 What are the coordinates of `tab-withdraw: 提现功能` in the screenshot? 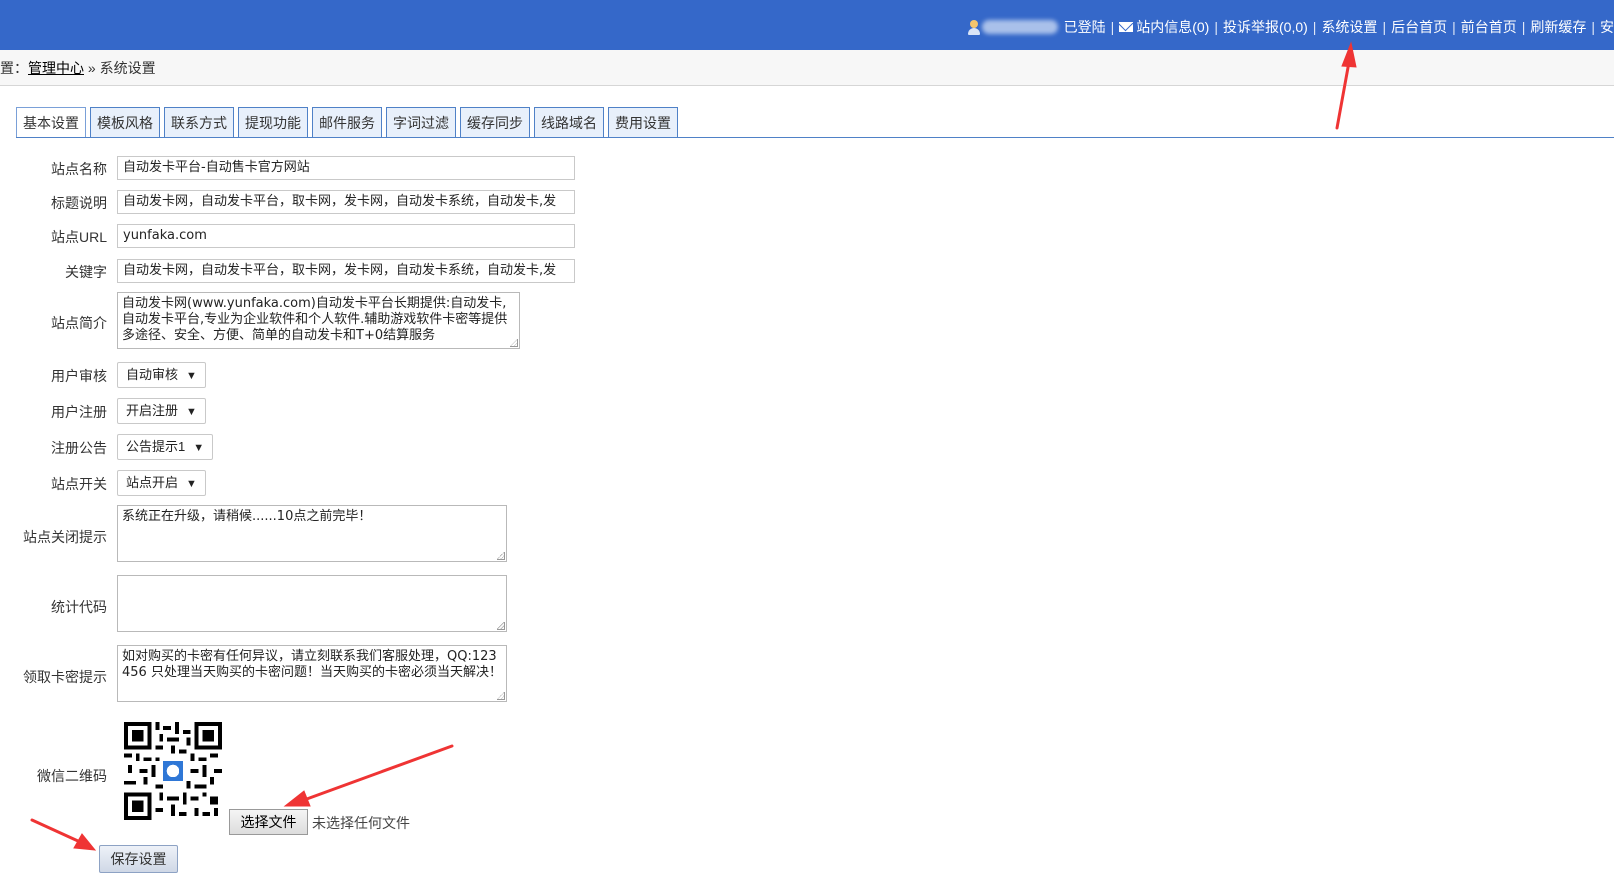 It's located at (273, 122).